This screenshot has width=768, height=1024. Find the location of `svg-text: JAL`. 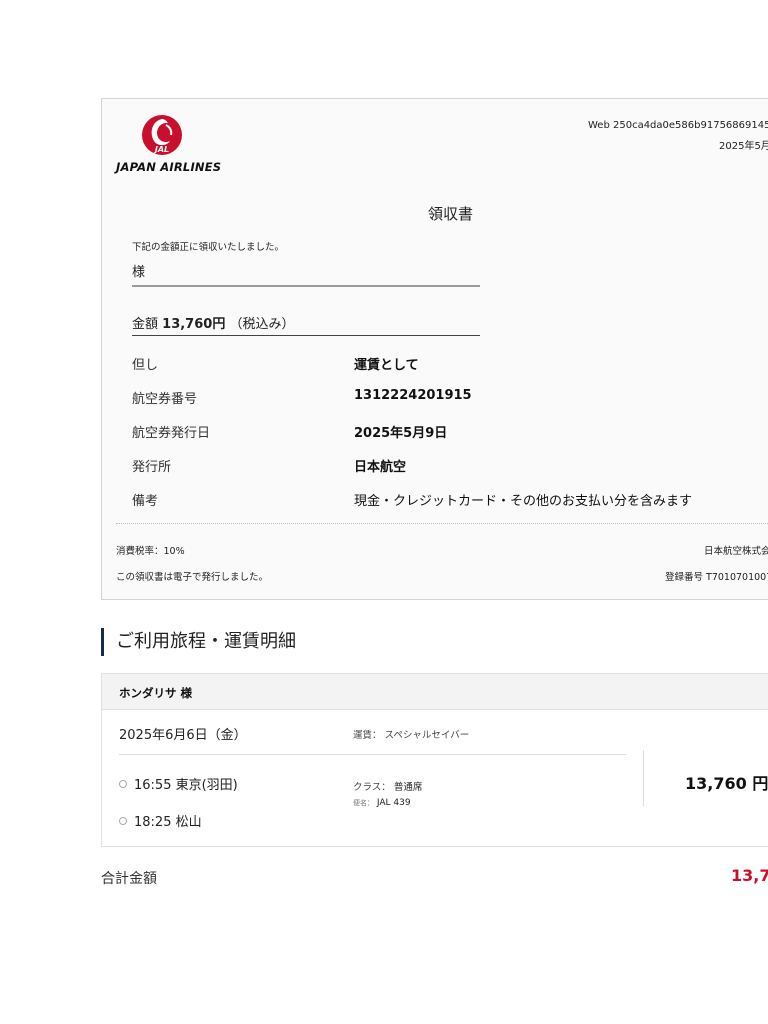

svg-text: JAL is located at coordinates (161, 149).